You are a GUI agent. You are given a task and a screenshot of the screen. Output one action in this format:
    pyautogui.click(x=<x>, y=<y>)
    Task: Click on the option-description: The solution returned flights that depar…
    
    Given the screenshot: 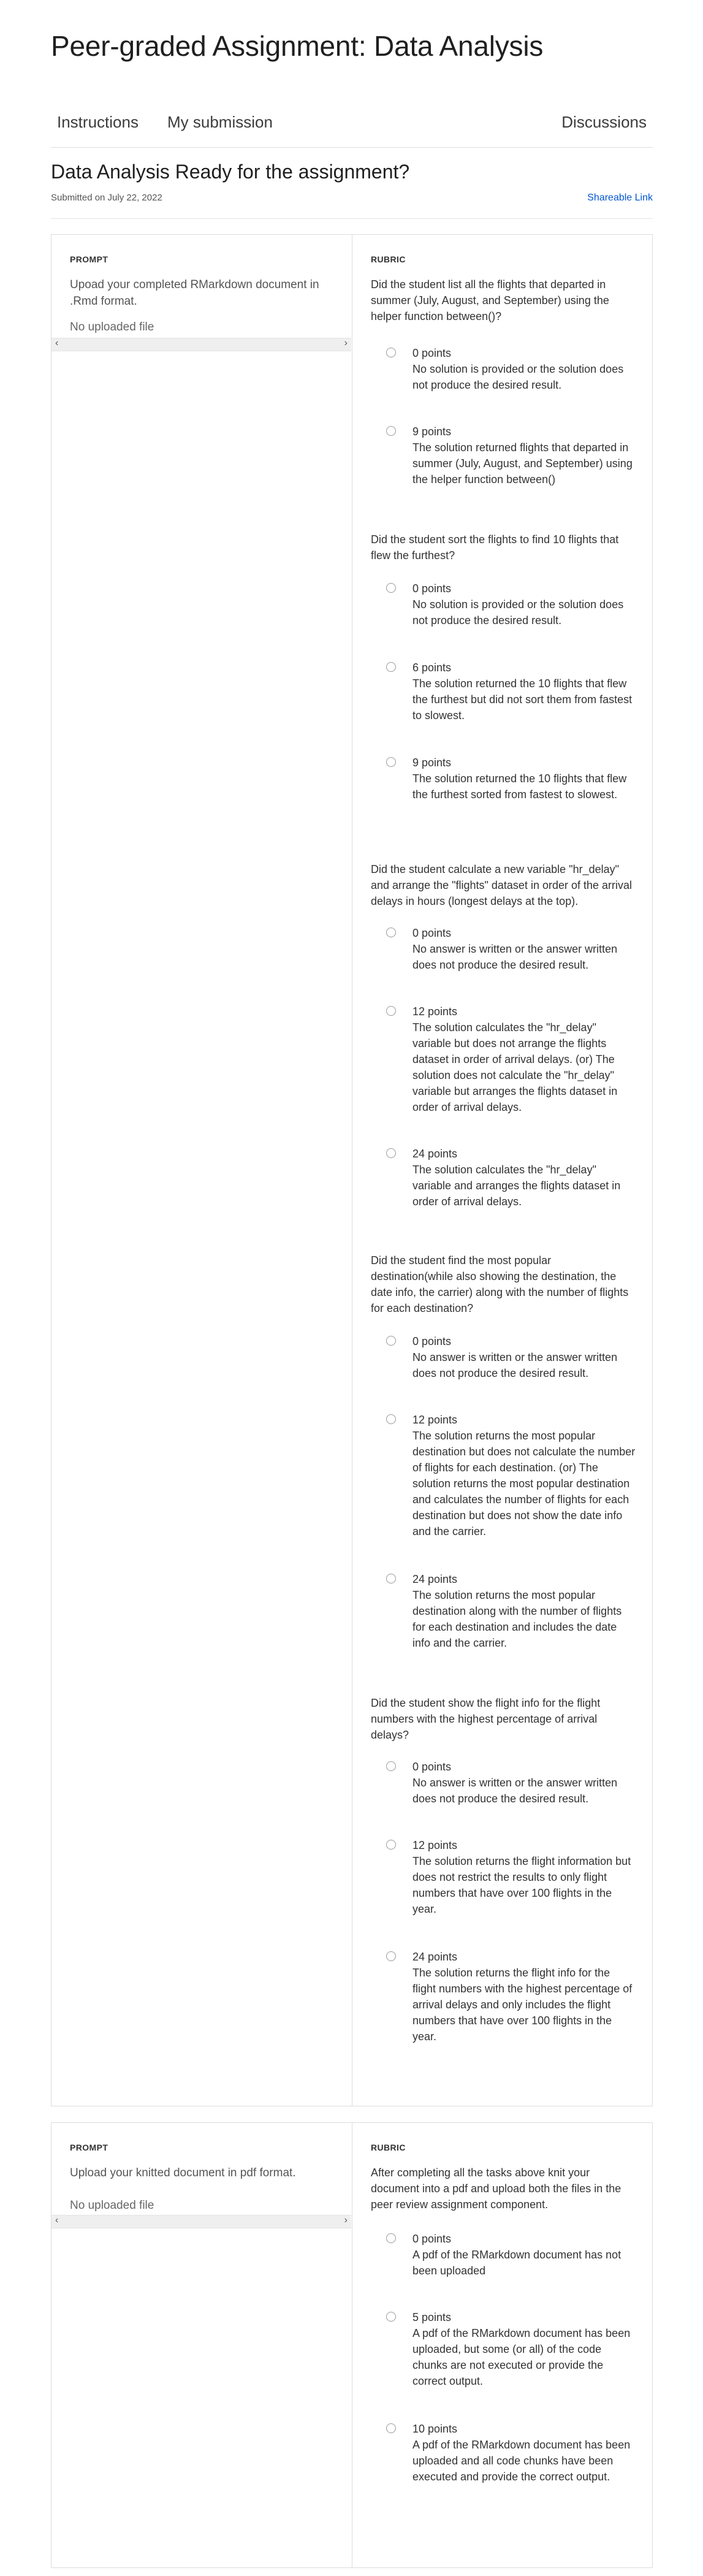 What is the action you would take?
    pyautogui.click(x=522, y=463)
    